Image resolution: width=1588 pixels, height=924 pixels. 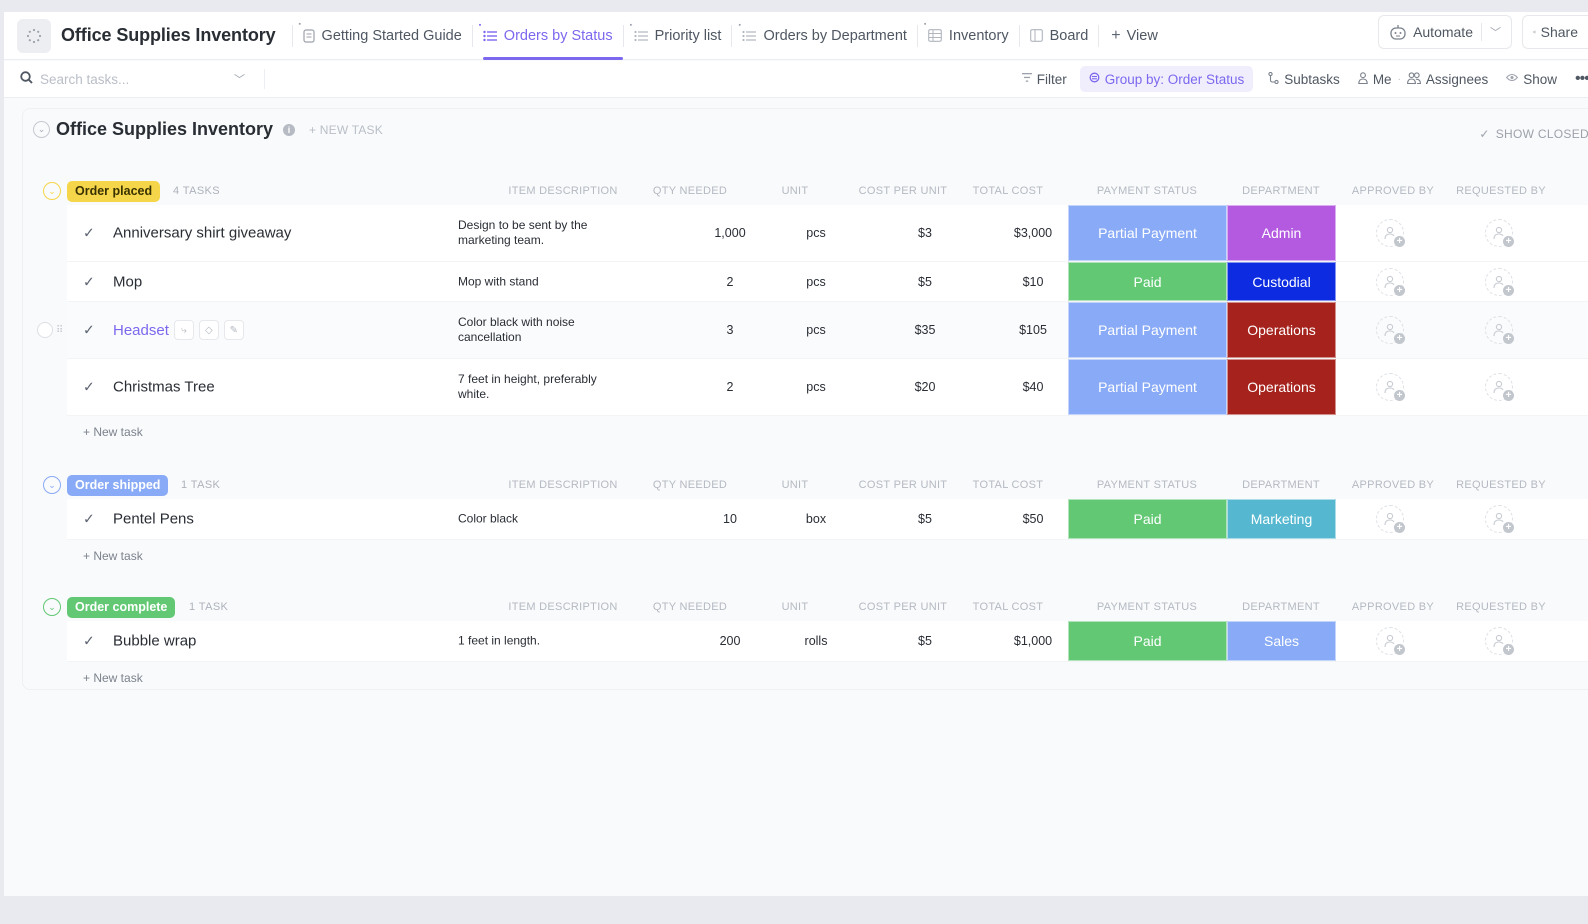 I want to click on unit-cell: box, so click(x=816, y=519).